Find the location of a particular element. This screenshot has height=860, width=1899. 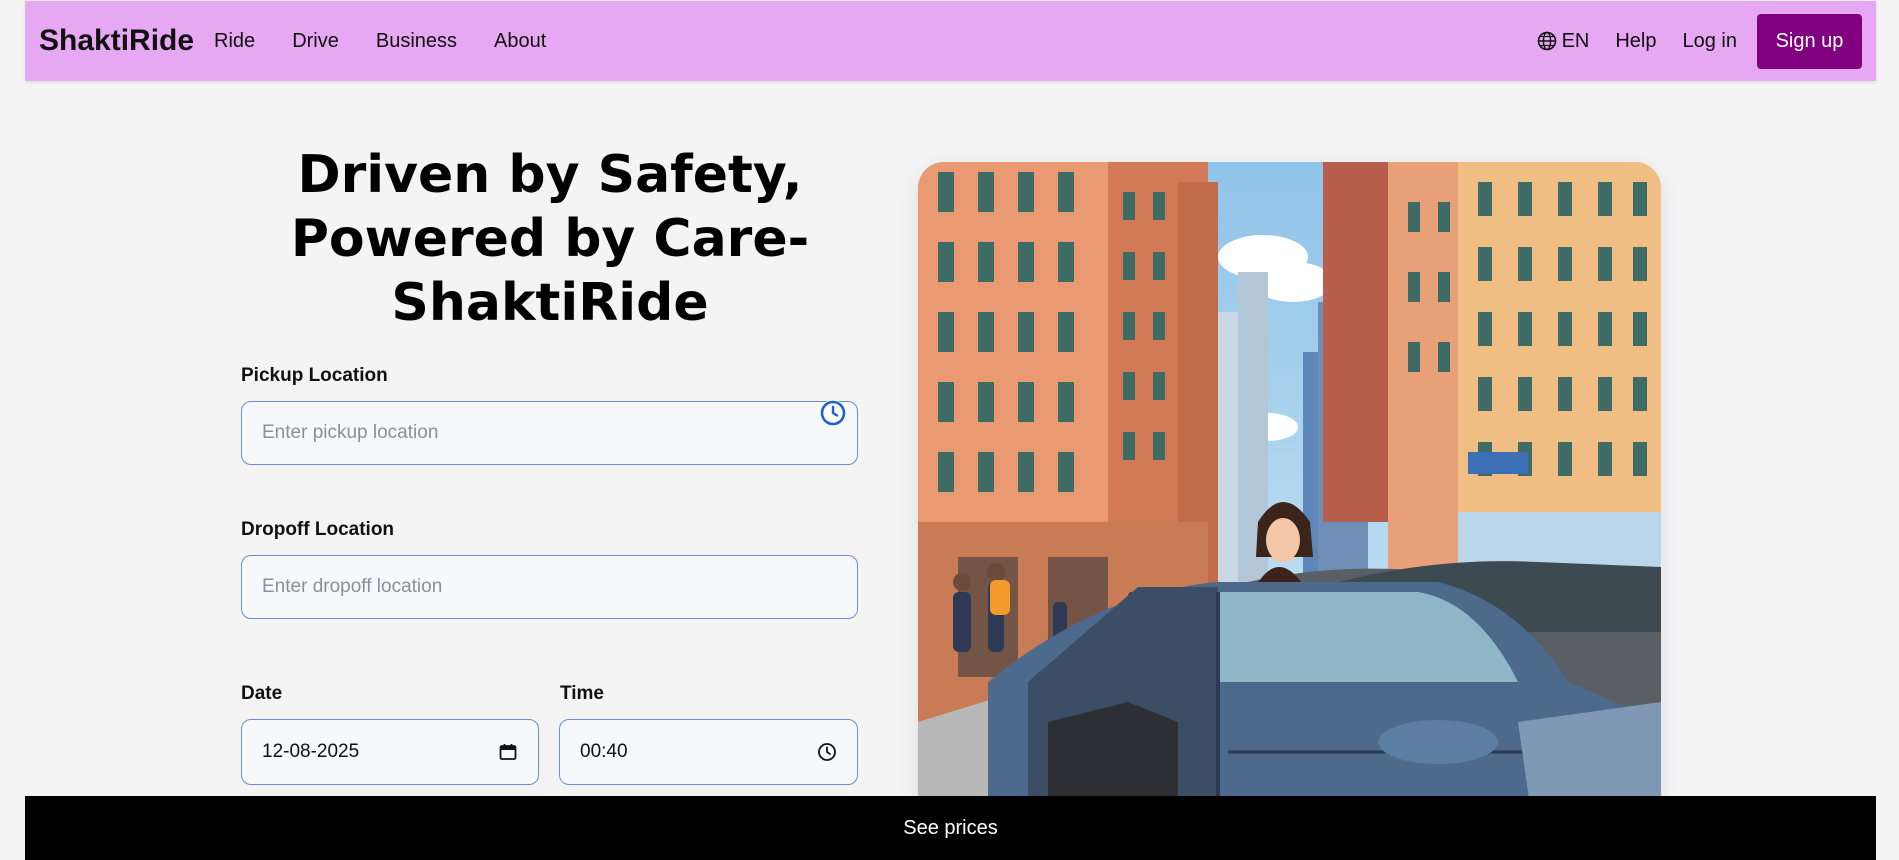

dropoff-input is located at coordinates (549, 587).